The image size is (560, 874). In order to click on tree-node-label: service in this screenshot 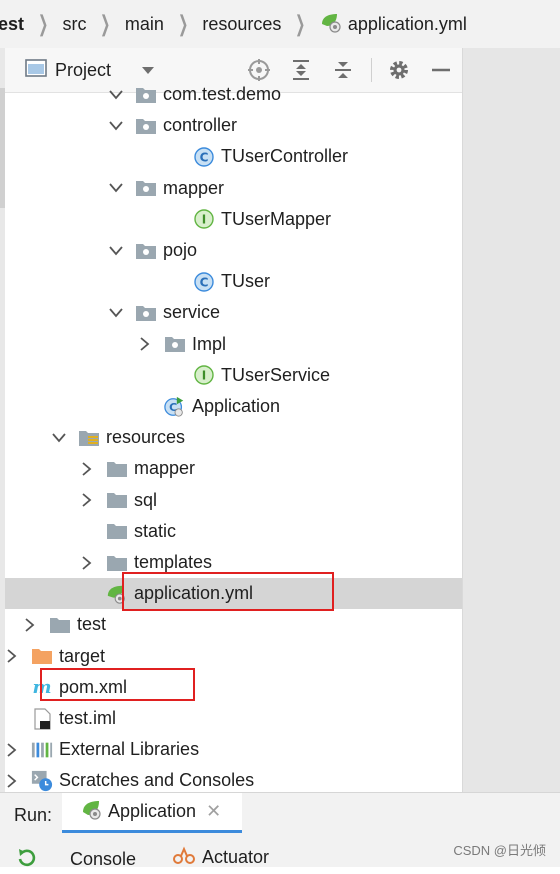, I will do `click(192, 312)`.